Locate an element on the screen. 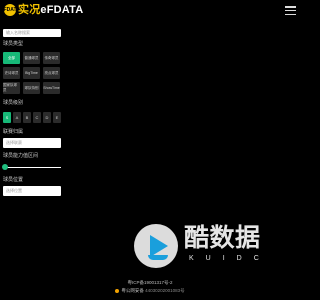 Image resolution: width=320 pixels, height=300 pixels. hamburger-menu-icon is located at coordinates (290, 11).